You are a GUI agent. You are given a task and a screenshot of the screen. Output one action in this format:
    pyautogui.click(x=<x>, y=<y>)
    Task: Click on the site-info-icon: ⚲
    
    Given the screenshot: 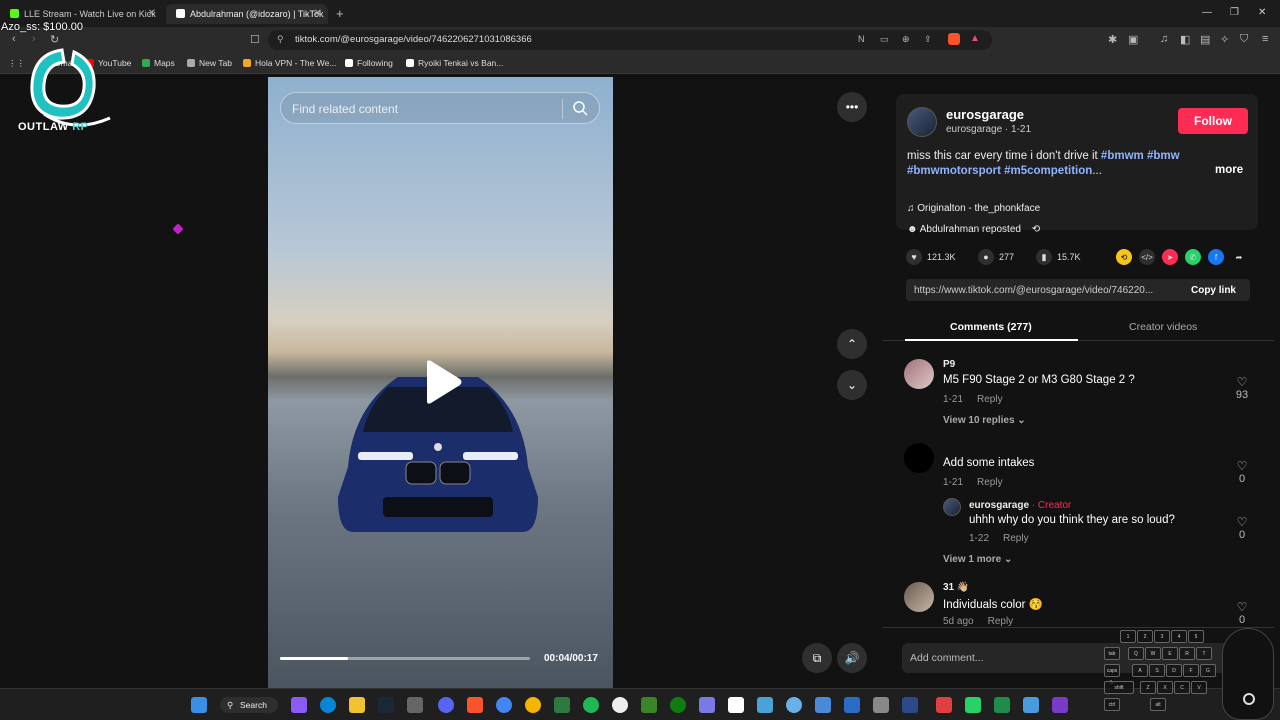 What is the action you would take?
    pyautogui.click(x=280, y=39)
    